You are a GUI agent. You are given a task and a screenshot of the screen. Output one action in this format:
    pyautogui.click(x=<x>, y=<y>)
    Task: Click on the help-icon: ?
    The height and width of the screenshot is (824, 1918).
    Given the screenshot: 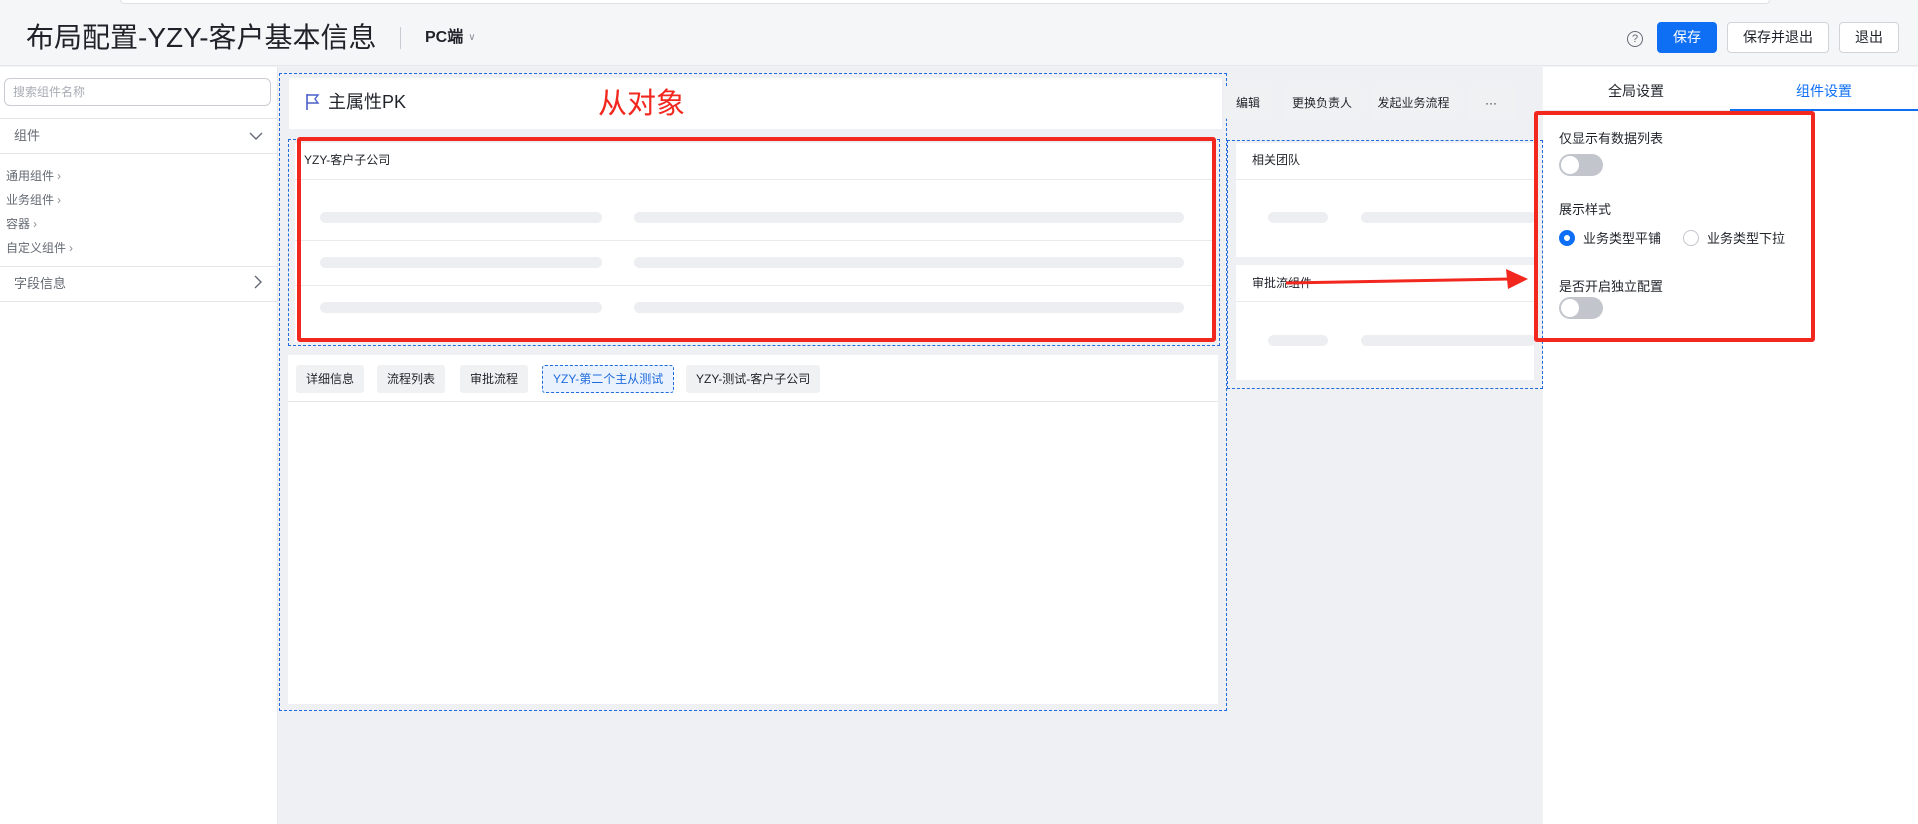 What is the action you would take?
    pyautogui.click(x=1635, y=39)
    